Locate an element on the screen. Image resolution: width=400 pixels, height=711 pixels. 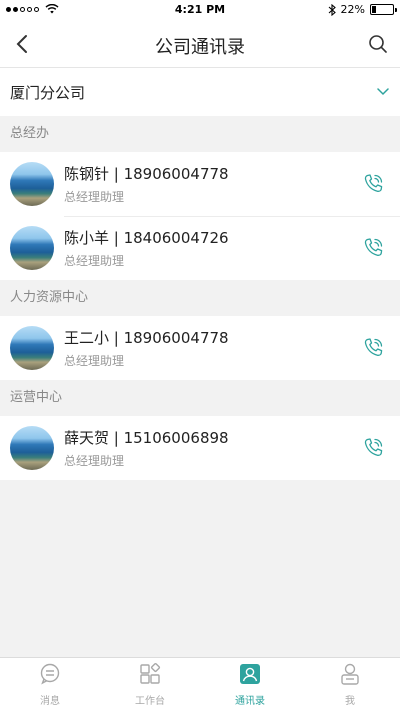
contact-info: 王二小 | 18906004778 总经理助理 is located at coordinates (211, 348).